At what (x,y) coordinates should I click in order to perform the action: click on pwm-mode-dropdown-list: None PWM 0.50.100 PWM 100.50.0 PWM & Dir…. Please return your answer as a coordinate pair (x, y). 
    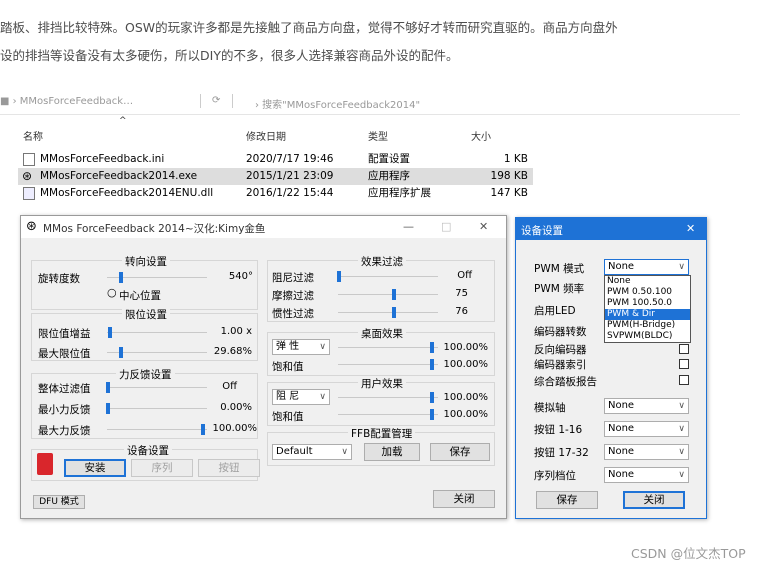
    Looking at the image, I should click on (647, 309).